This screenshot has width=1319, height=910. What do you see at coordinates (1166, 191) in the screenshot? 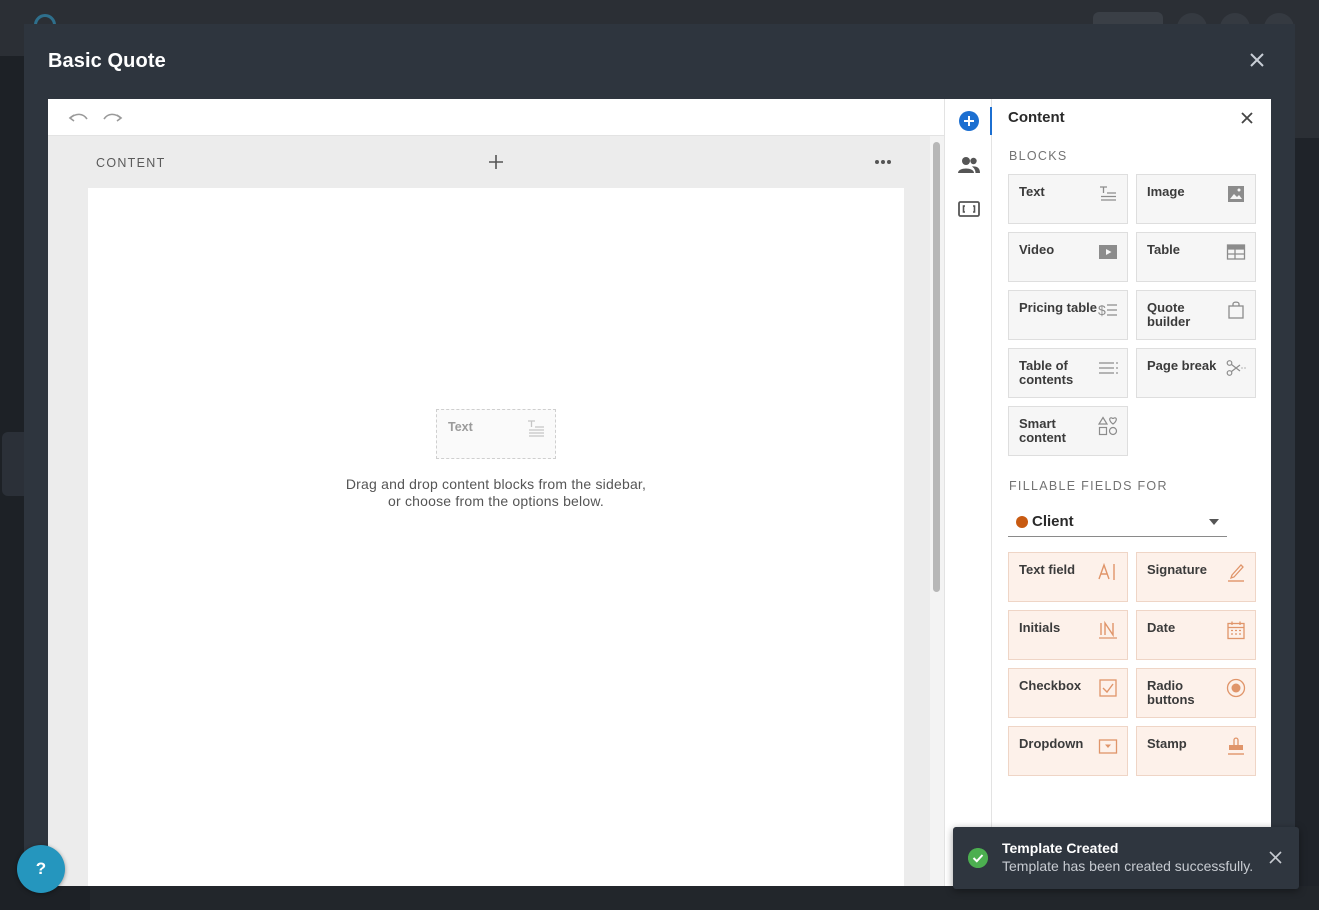
I see `tile-label: Image` at bounding box center [1166, 191].